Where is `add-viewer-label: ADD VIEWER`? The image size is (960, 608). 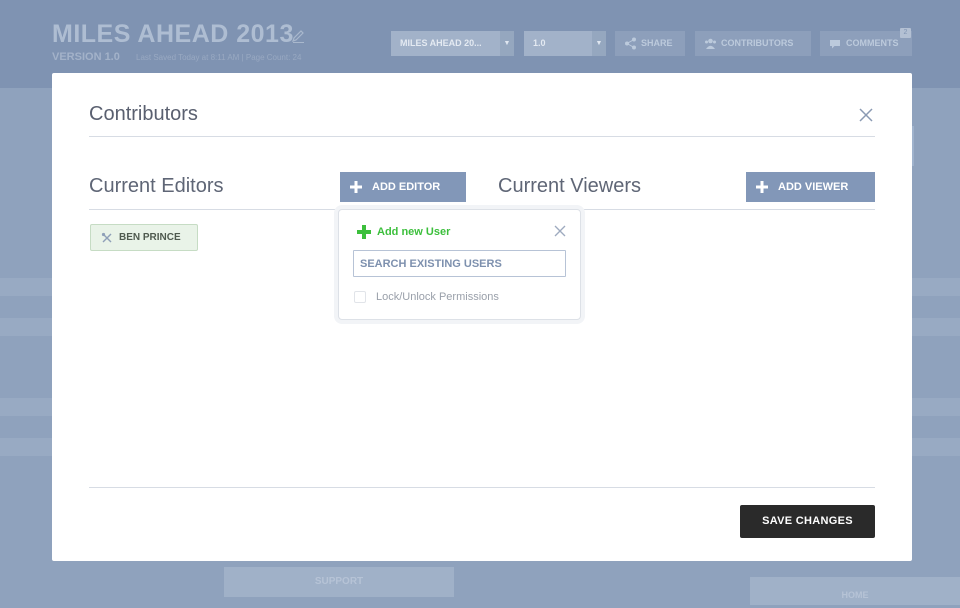
add-viewer-label: ADD VIEWER is located at coordinates (813, 187).